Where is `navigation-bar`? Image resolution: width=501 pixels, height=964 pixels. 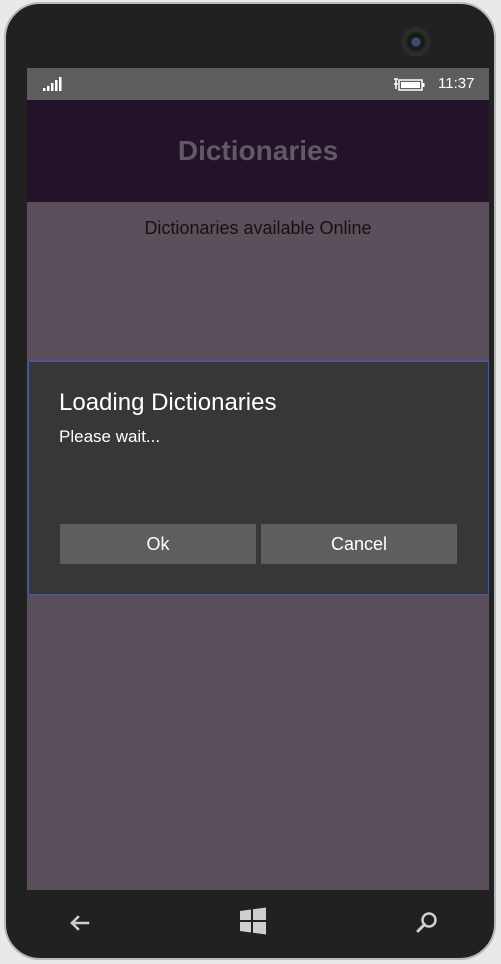
navigation-bar is located at coordinates (252, 925).